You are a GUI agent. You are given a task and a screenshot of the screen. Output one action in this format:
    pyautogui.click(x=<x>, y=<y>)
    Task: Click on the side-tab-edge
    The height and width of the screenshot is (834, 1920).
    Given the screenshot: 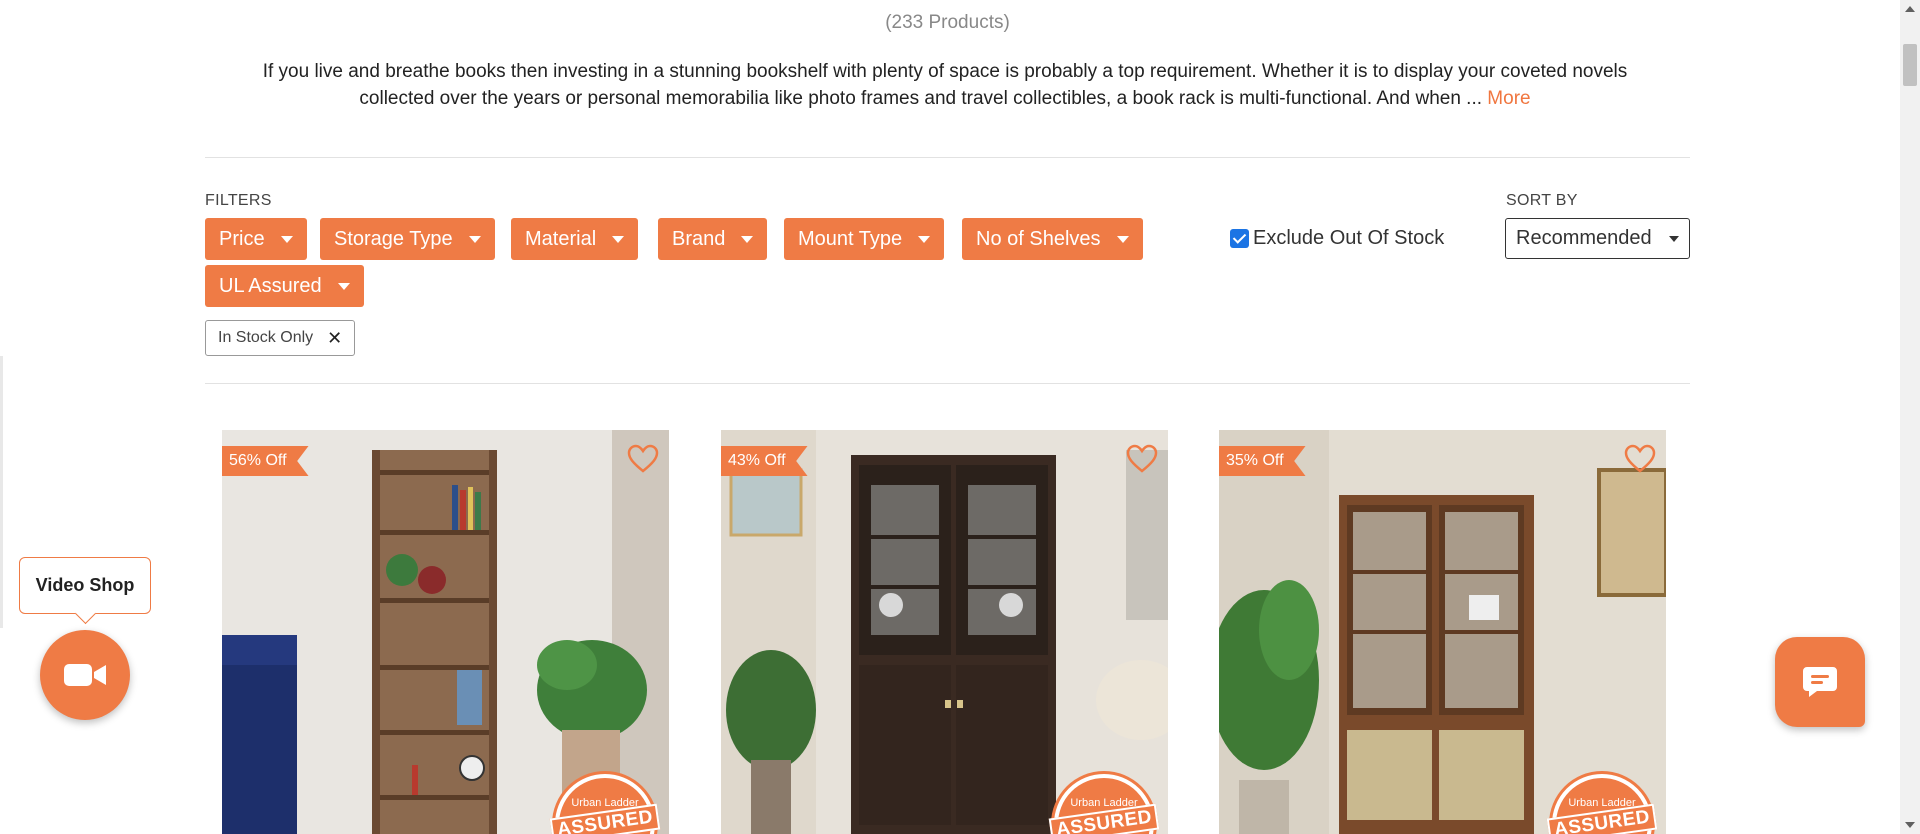 What is the action you would take?
    pyautogui.click(x=1, y=492)
    